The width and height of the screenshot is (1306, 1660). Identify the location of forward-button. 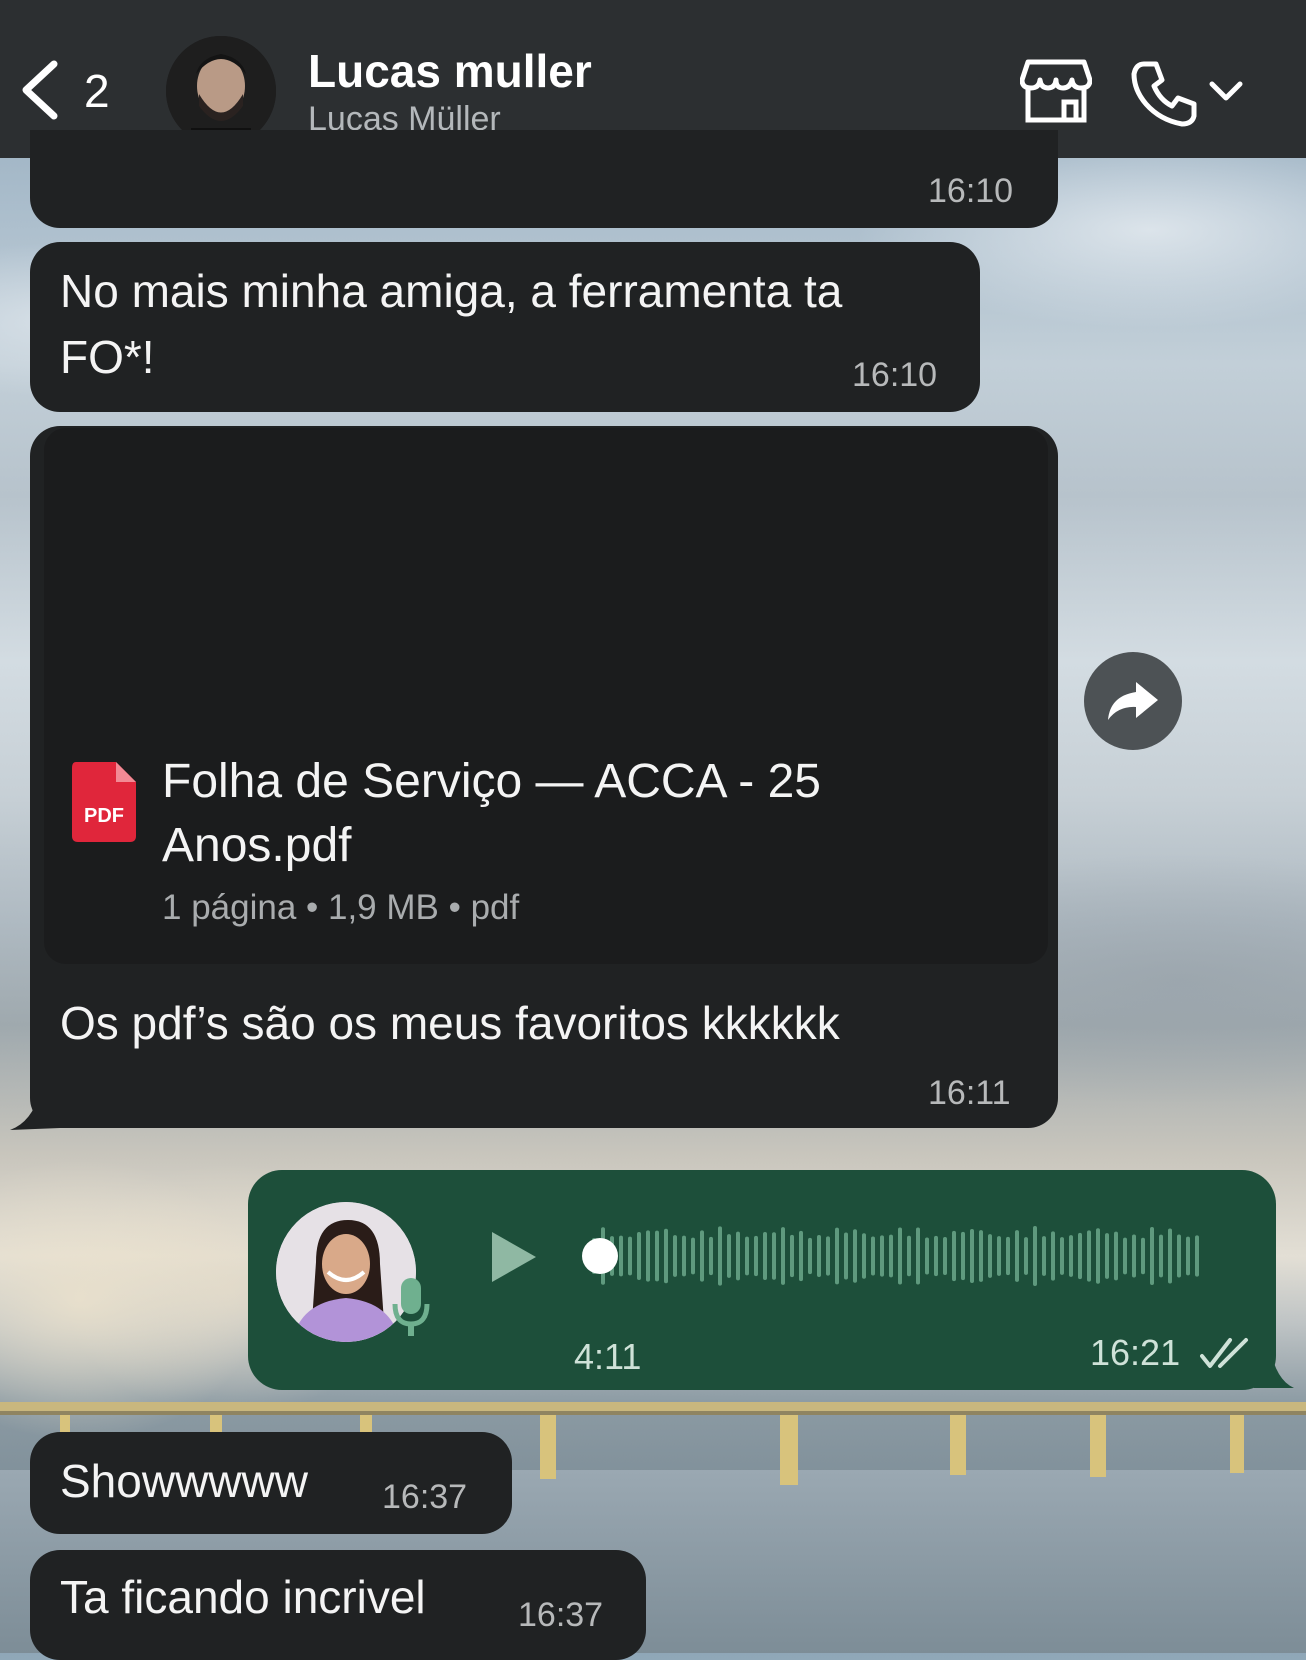
(1133, 701).